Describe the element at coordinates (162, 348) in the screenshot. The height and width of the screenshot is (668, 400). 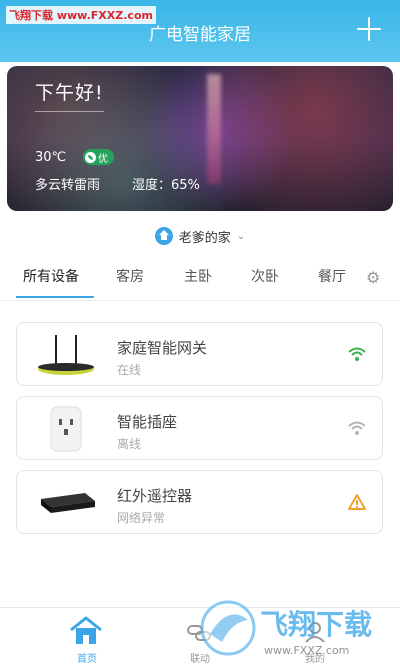
I see `device-name: 家庭智能网关` at that location.